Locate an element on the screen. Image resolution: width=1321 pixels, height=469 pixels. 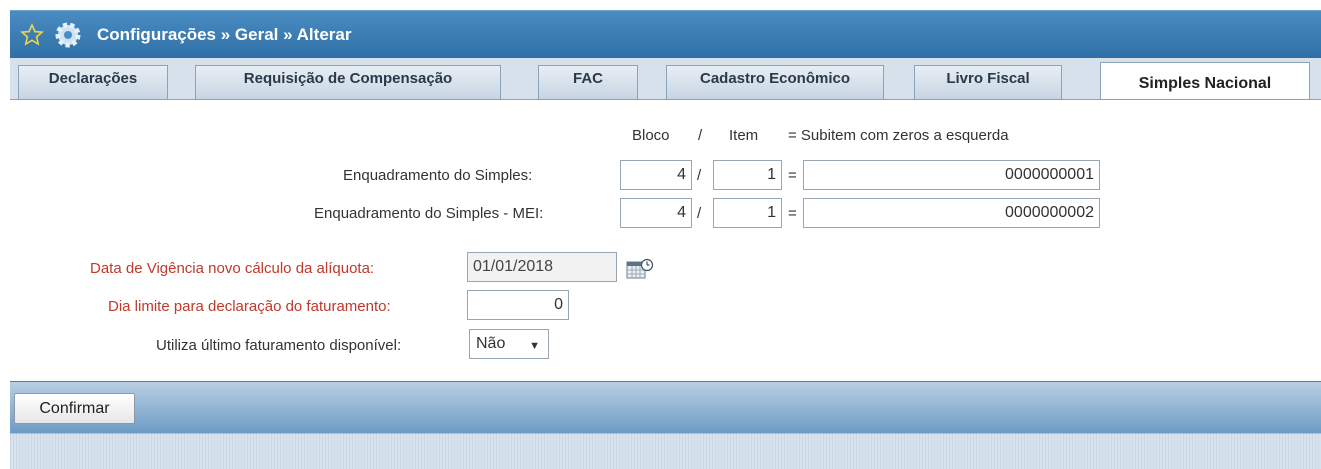
ultimo-faturamento-label: Utiliza último faturamento disponível: is located at coordinates (279, 345).